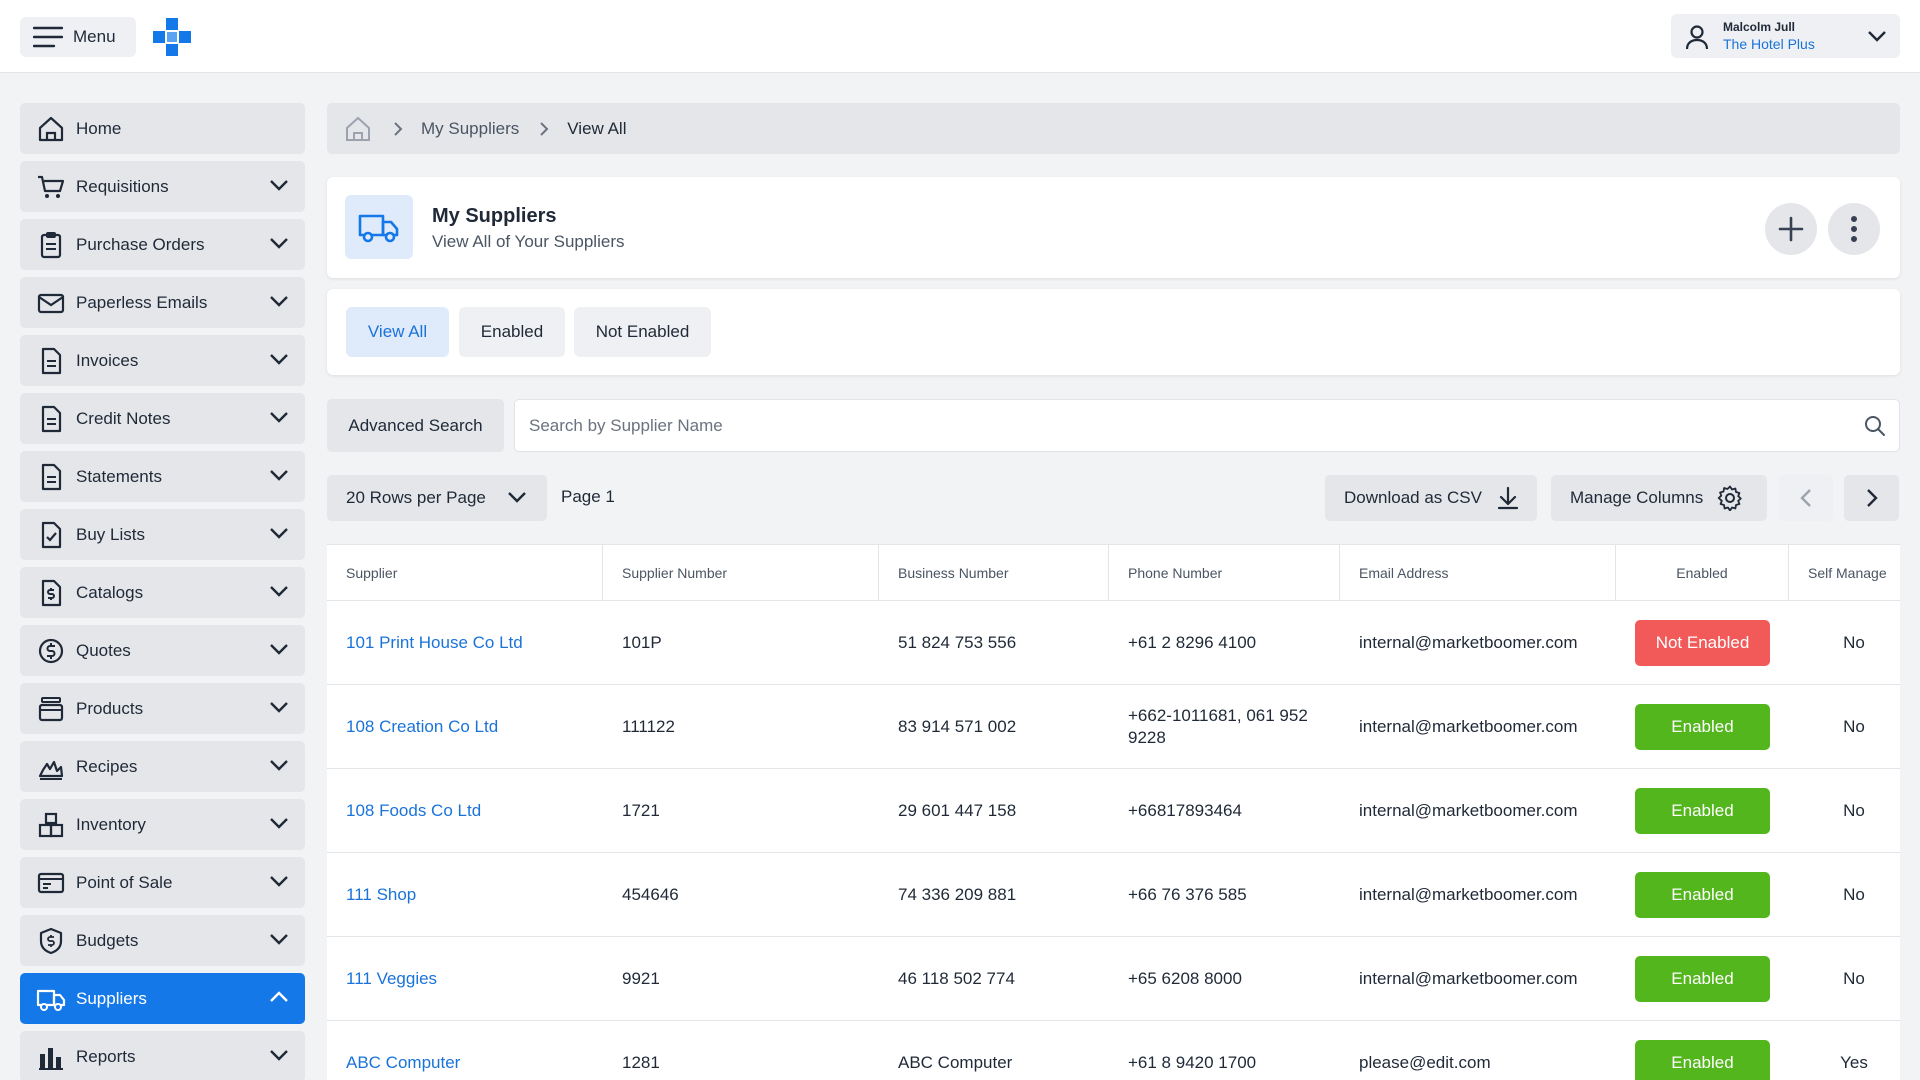  I want to click on status-badge: Not Enabled, so click(1702, 643).